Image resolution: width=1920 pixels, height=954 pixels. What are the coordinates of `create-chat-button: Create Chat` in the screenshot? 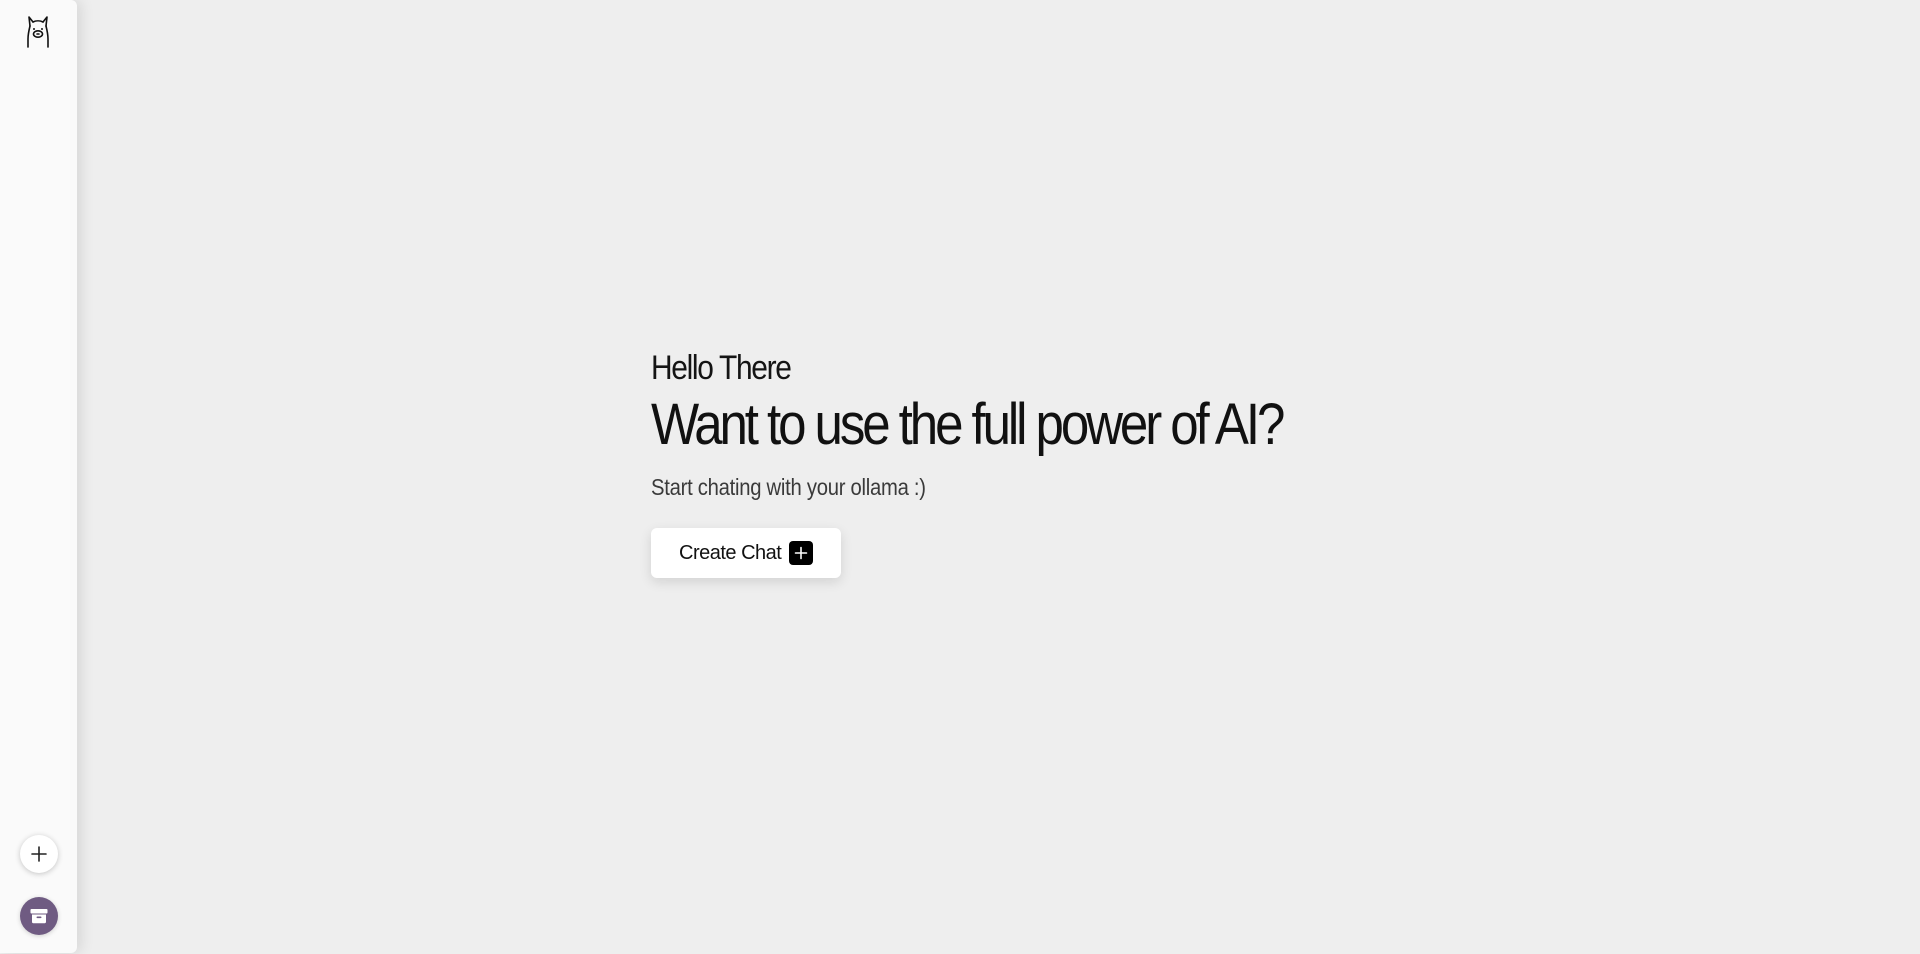 It's located at (746, 553).